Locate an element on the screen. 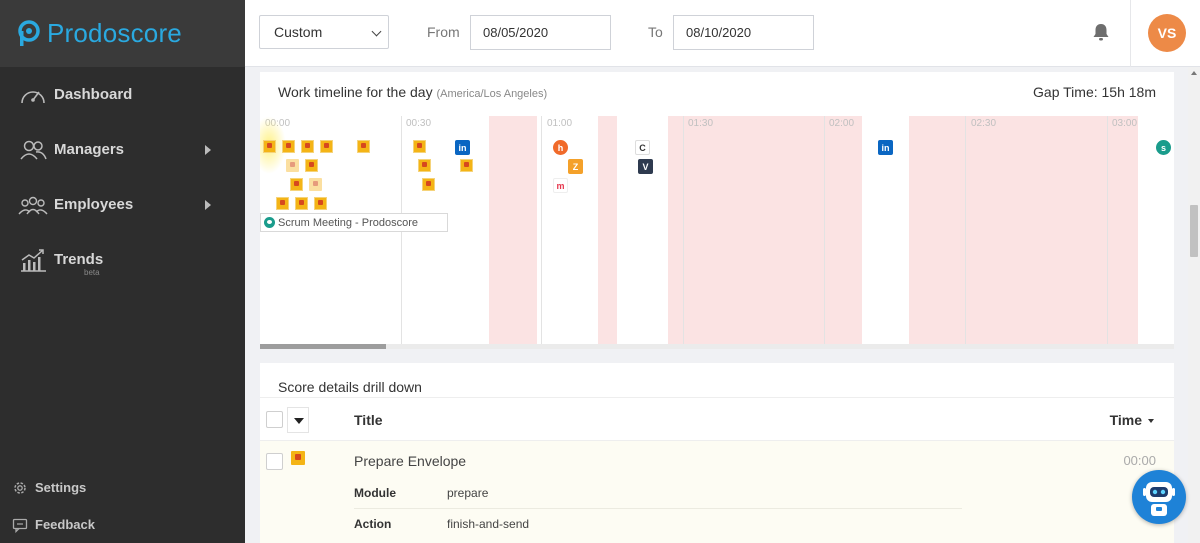  page-scroll-thumb is located at coordinates (1194, 231).